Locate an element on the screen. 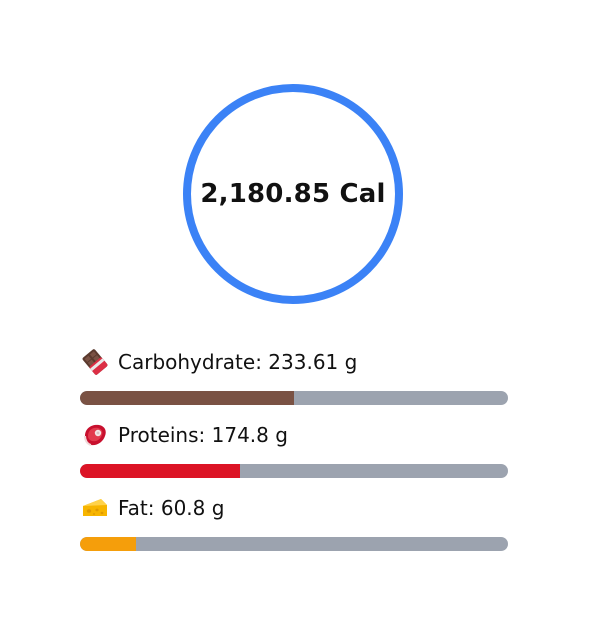 The image size is (591, 633). calorie-total: 2,180.85 Cal is located at coordinates (293, 194).